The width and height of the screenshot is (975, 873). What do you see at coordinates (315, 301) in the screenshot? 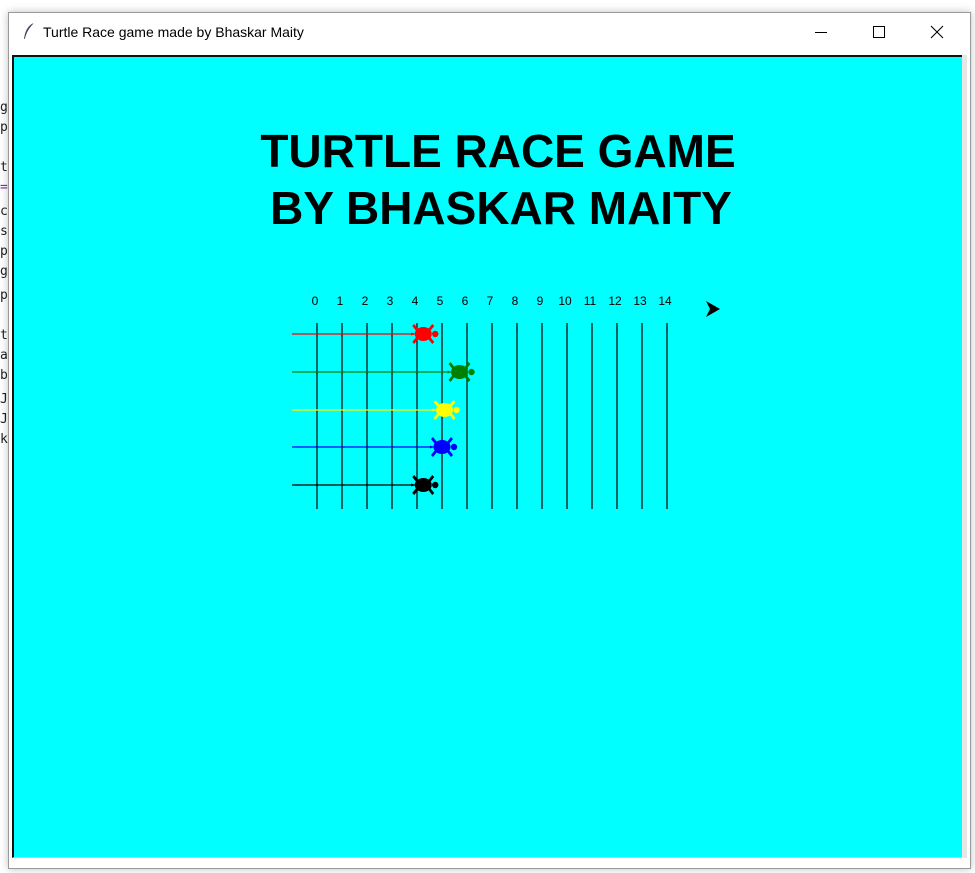
I see `track-label: 0` at bounding box center [315, 301].